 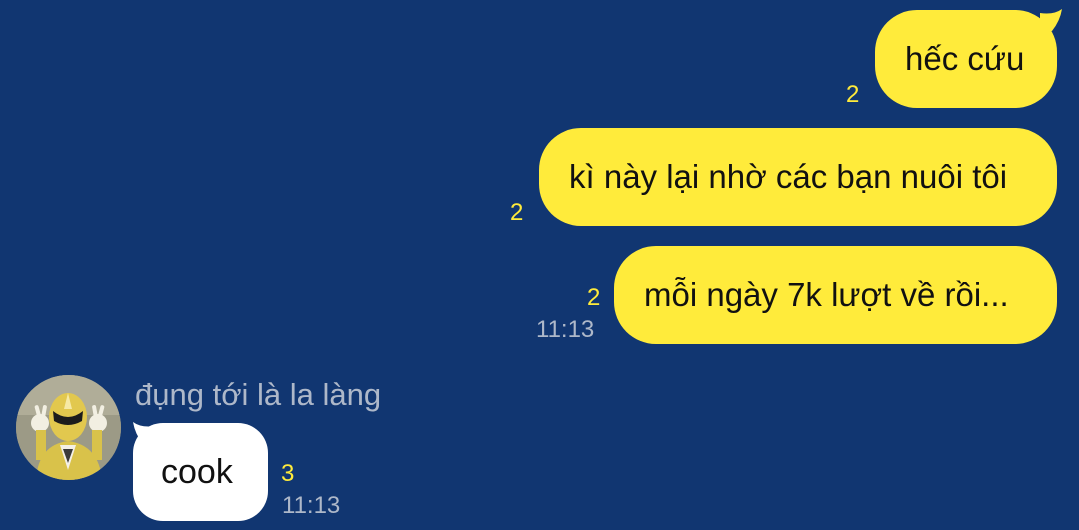 I want to click on yellow-ranger-avatar-icon, so click(x=68, y=427).